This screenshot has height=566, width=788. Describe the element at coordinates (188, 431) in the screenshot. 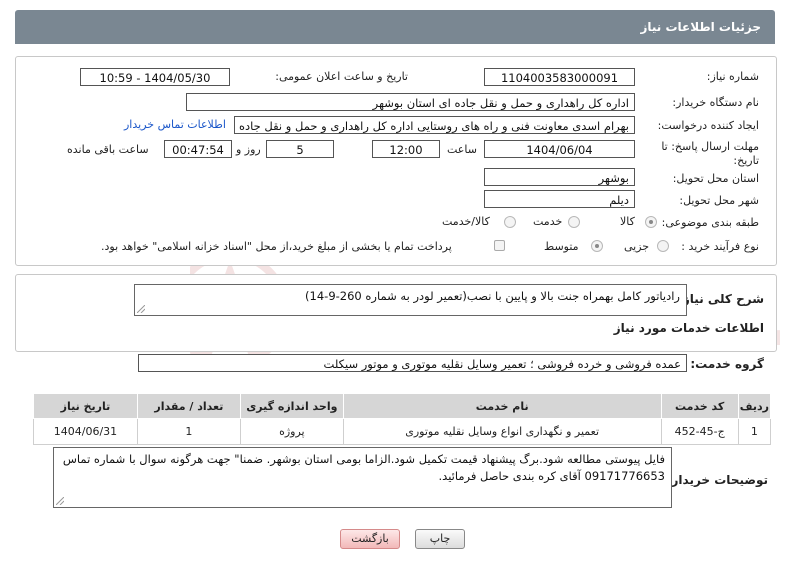

I see `cell-quantity: 1` at that location.